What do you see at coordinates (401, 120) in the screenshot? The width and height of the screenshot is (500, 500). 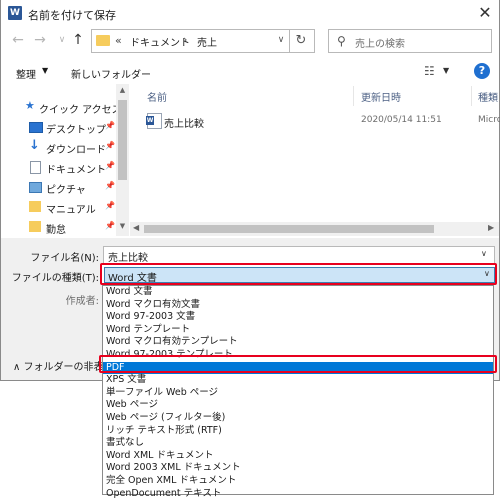 I see `file-modified: 2020/05/14 11:51` at bounding box center [401, 120].